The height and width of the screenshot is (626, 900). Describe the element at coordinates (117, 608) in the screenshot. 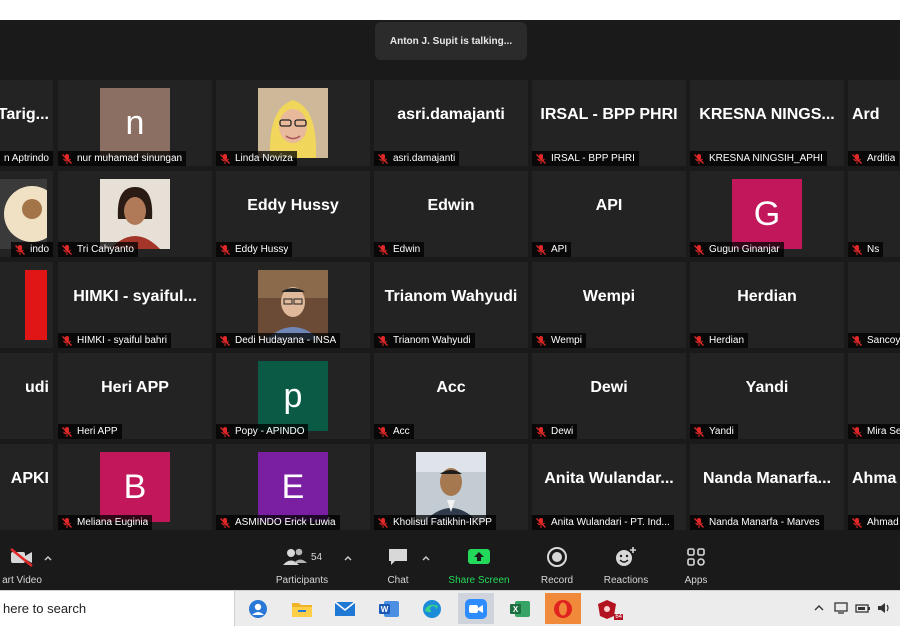

I see `taskbar-search-box: here to search` at that location.